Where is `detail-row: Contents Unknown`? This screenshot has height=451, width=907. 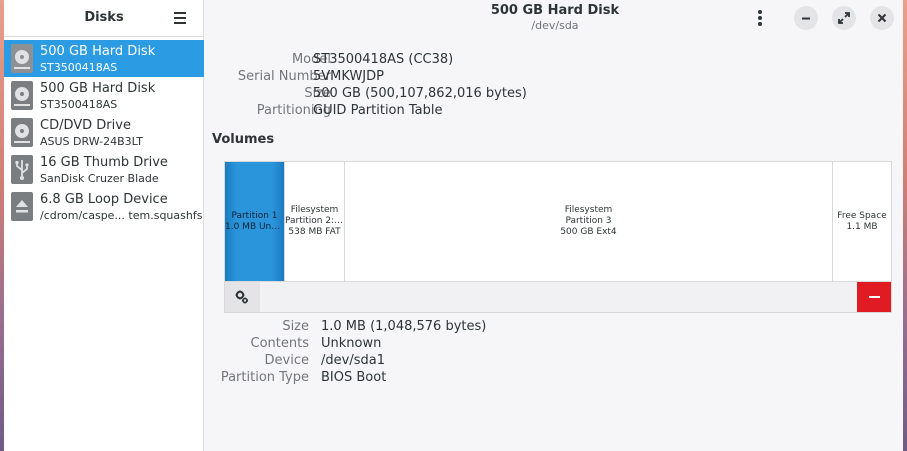
detail-row: Contents Unknown is located at coordinates (554, 344).